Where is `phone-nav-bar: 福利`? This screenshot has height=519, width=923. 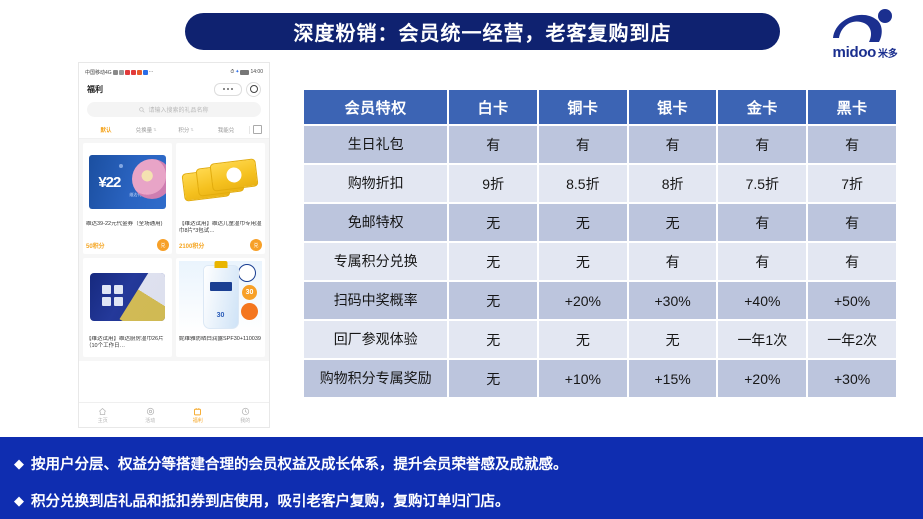 phone-nav-bar: 福利 is located at coordinates (174, 89).